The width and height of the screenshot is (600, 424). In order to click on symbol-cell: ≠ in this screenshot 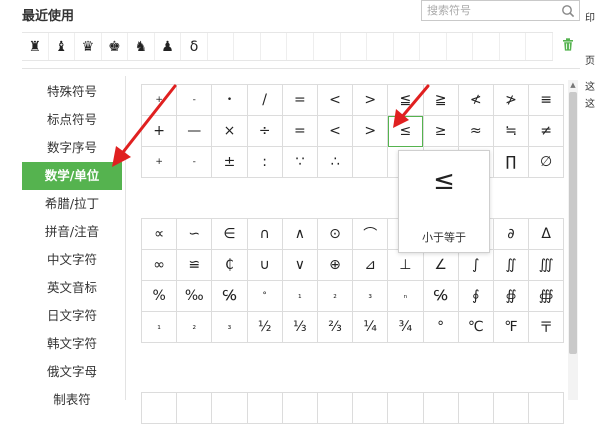, I will do `click(546, 131)`.